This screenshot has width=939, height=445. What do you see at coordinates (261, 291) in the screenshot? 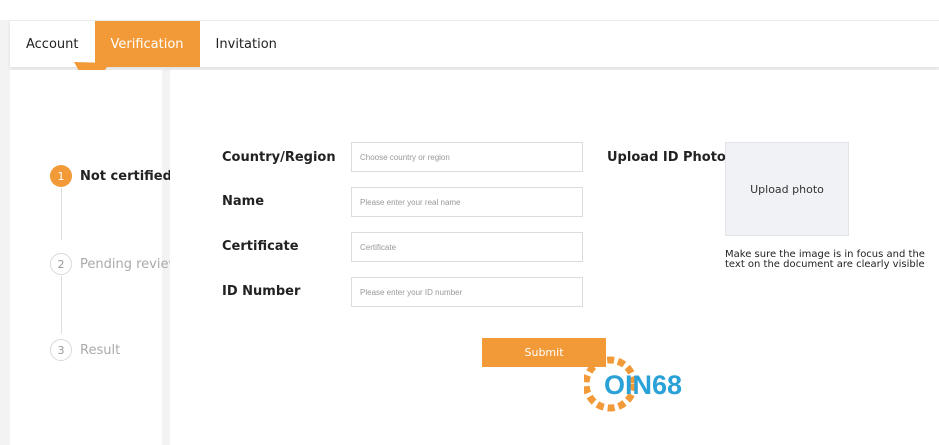
I see `id-number-label: ID Number` at bounding box center [261, 291].